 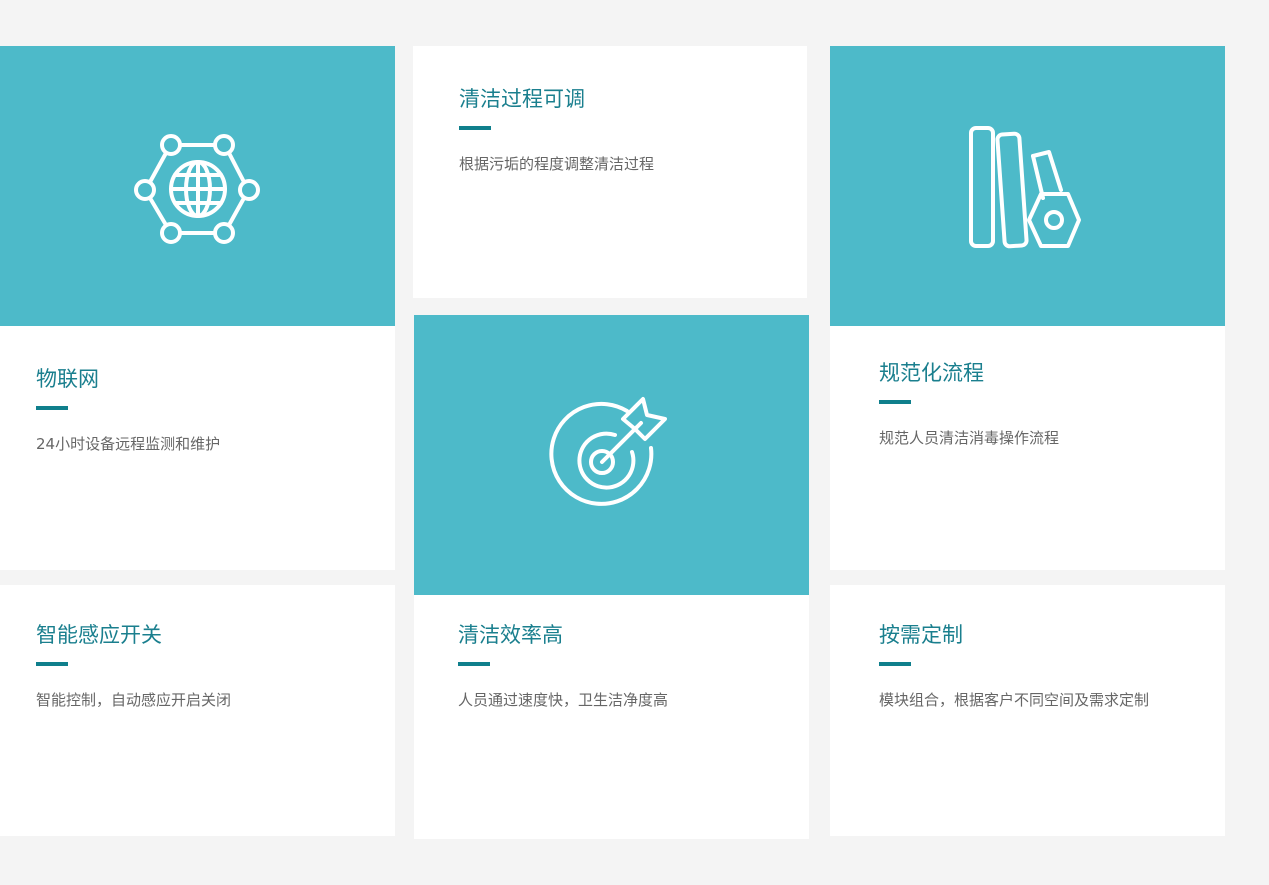 I want to click on feature-card-adjustable-cleaning: 清洁过程可调 根据污垢的程度调整清洁过程, so click(x=610, y=172).